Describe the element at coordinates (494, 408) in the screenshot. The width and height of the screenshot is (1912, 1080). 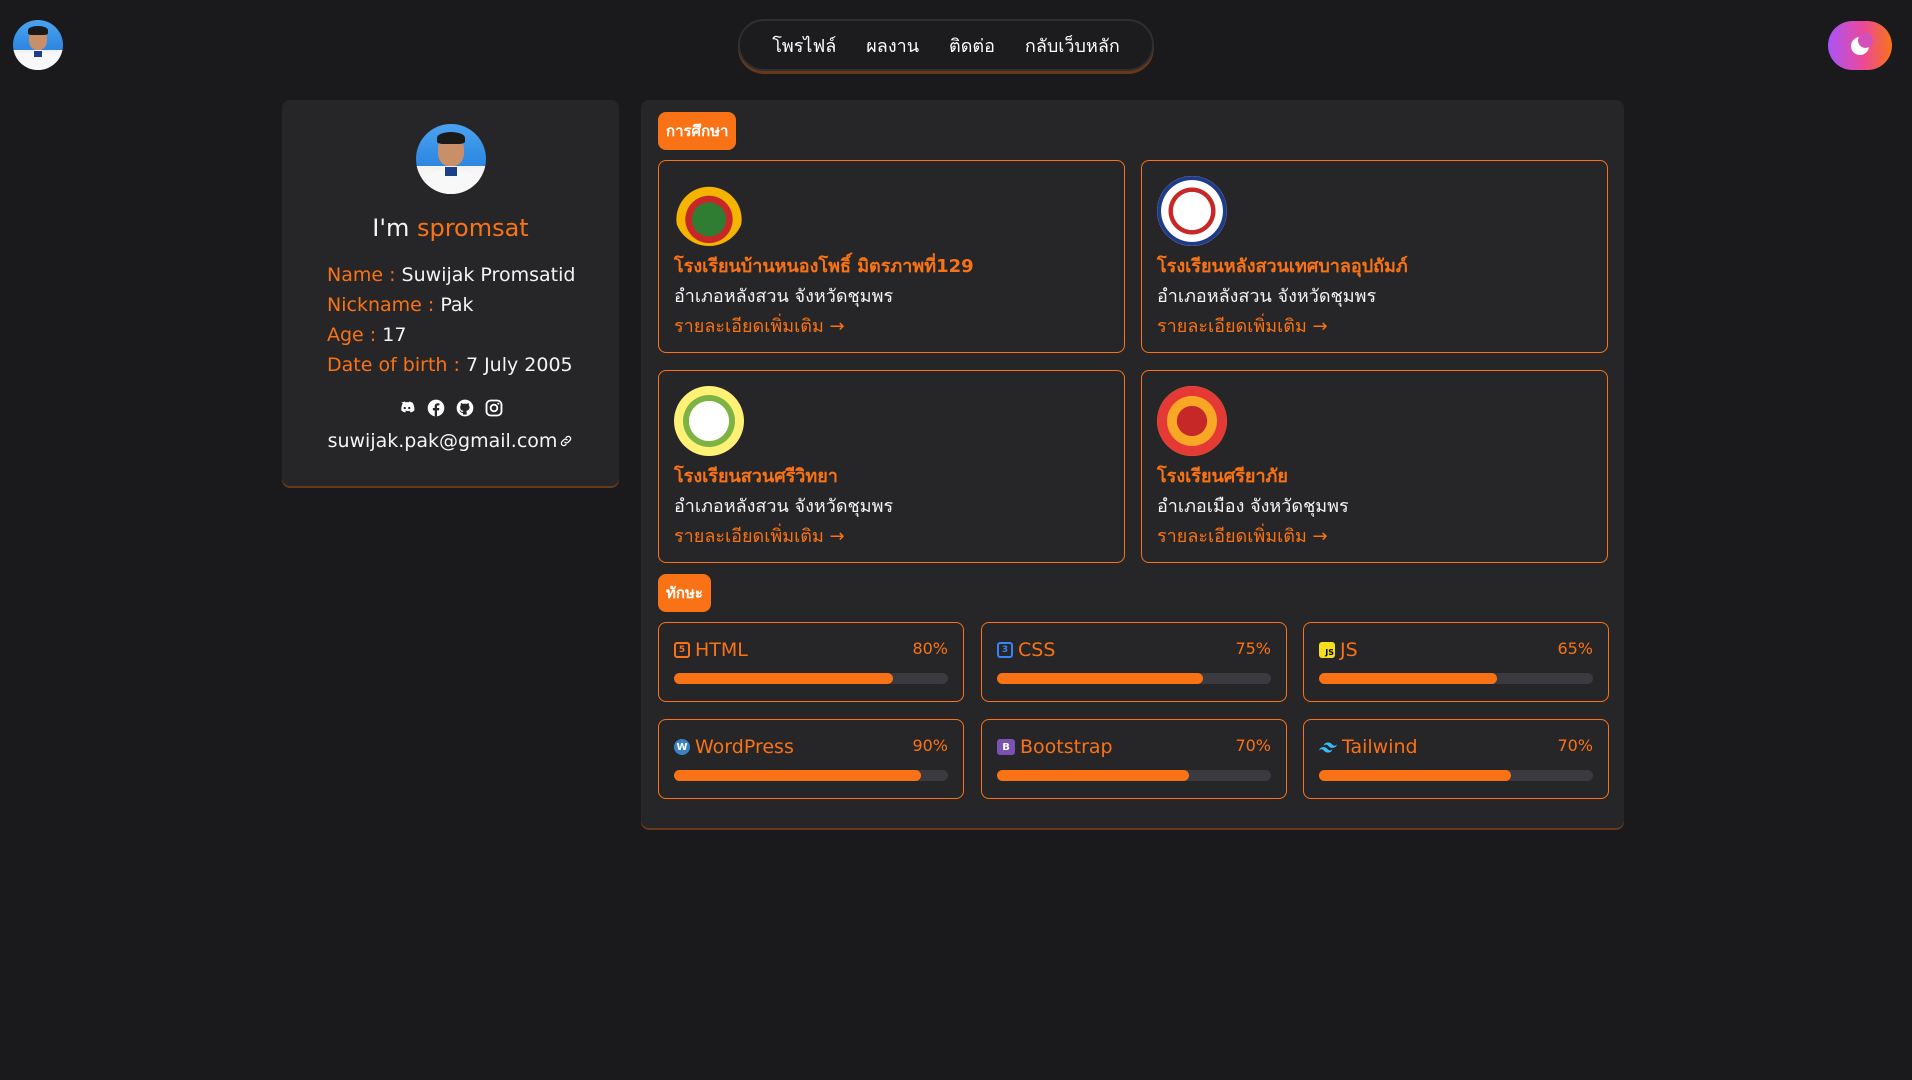
I see `instagram-icon` at that location.